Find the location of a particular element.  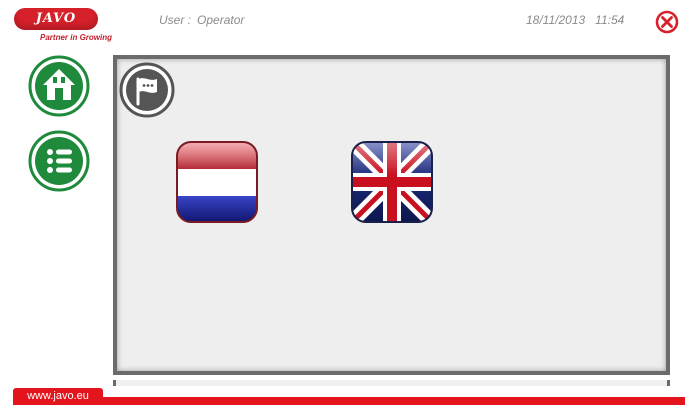

logo-tagline: Partner in Growing is located at coordinates (76, 37).